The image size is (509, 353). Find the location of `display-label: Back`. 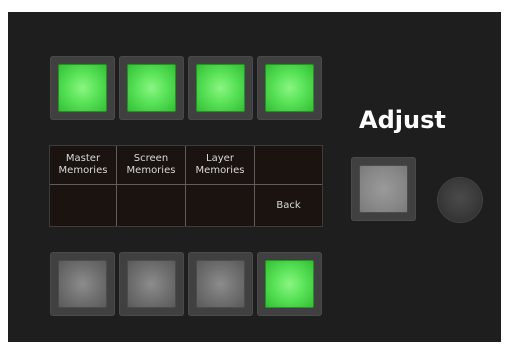

display-label: Back is located at coordinates (288, 205).